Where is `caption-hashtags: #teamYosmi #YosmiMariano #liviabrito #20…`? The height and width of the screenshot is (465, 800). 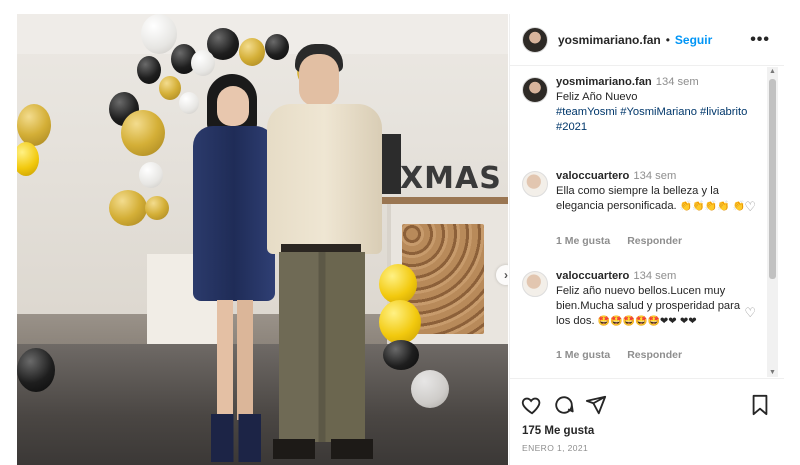
caption-hashtags: #teamYosmi #YosmiMariano #liviabrito #20… is located at coordinates (651, 119).